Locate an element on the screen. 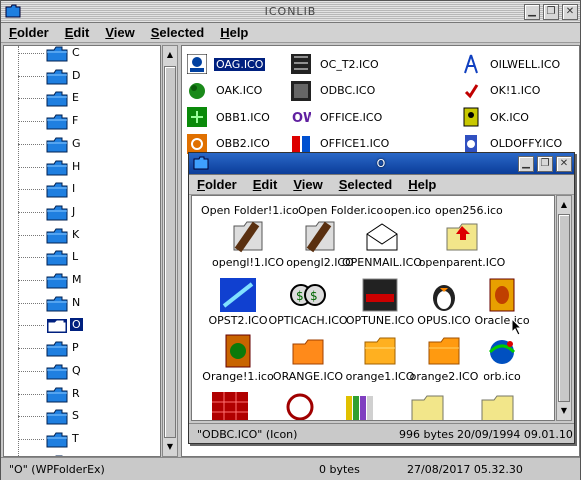 Image resolution: width=581 pixels, height=480 pixels. opst2-icon is located at coordinates (238, 295).